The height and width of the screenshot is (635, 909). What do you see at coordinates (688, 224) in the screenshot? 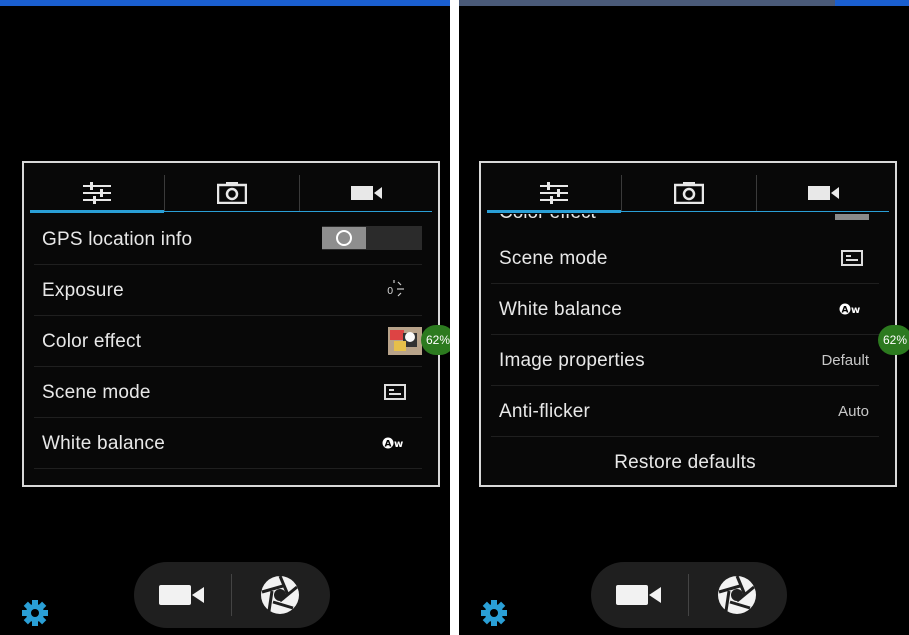
I see `partial-row-color-effect: Color effect` at bounding box center [688, 224].